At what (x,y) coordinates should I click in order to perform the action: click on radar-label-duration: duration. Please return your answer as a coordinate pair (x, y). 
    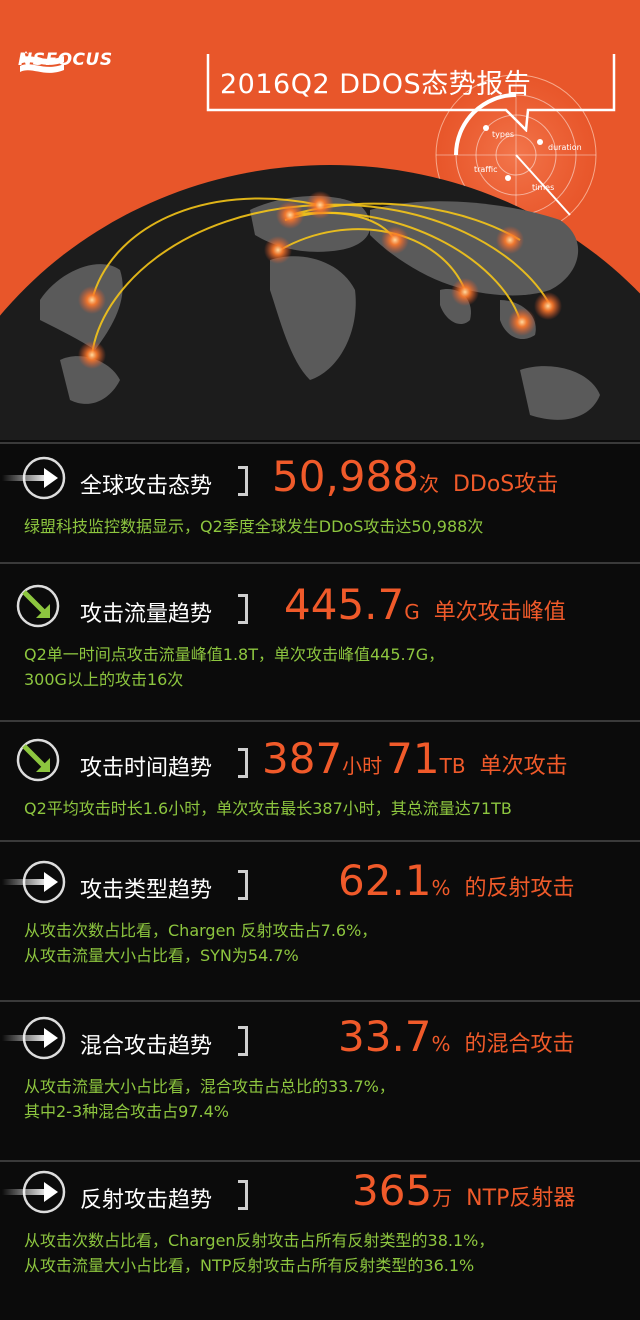
    Looking at the image, I should click on (565, 147).